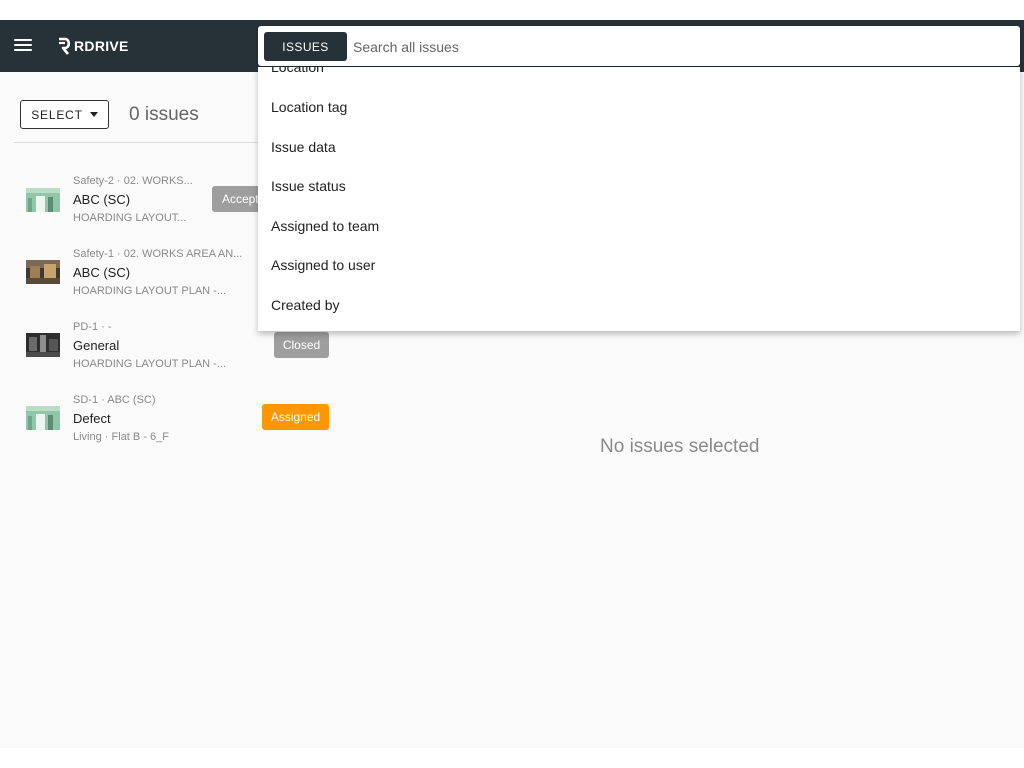 The width and height of the screenshot is (1024, 768). What do you see at coordinates (164, 114) in the screenshot?
I see `issue-count: 0 issues` at bounding box center [164, 114].